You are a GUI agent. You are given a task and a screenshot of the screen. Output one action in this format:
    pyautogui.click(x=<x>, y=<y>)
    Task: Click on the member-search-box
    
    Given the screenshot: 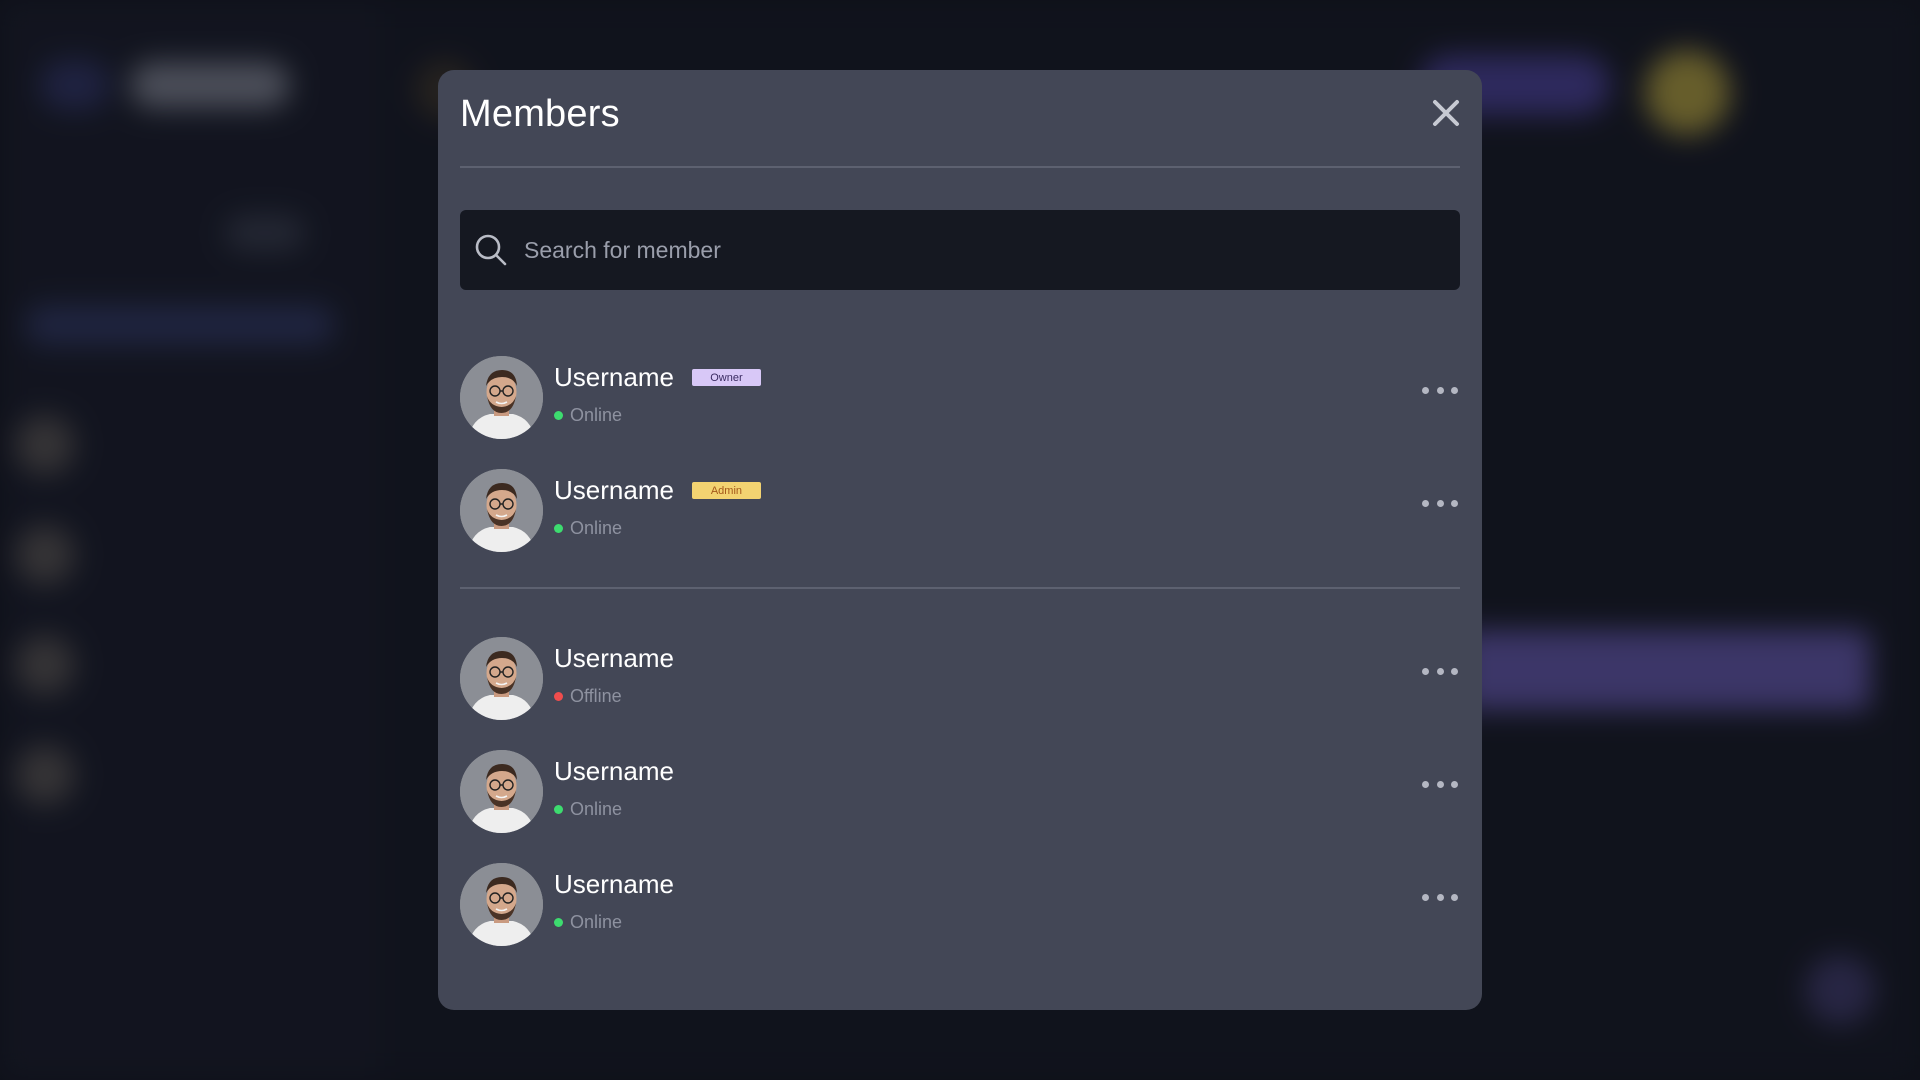 What is the action you would take?
    pyautogui.click(x=960, y=250)
    